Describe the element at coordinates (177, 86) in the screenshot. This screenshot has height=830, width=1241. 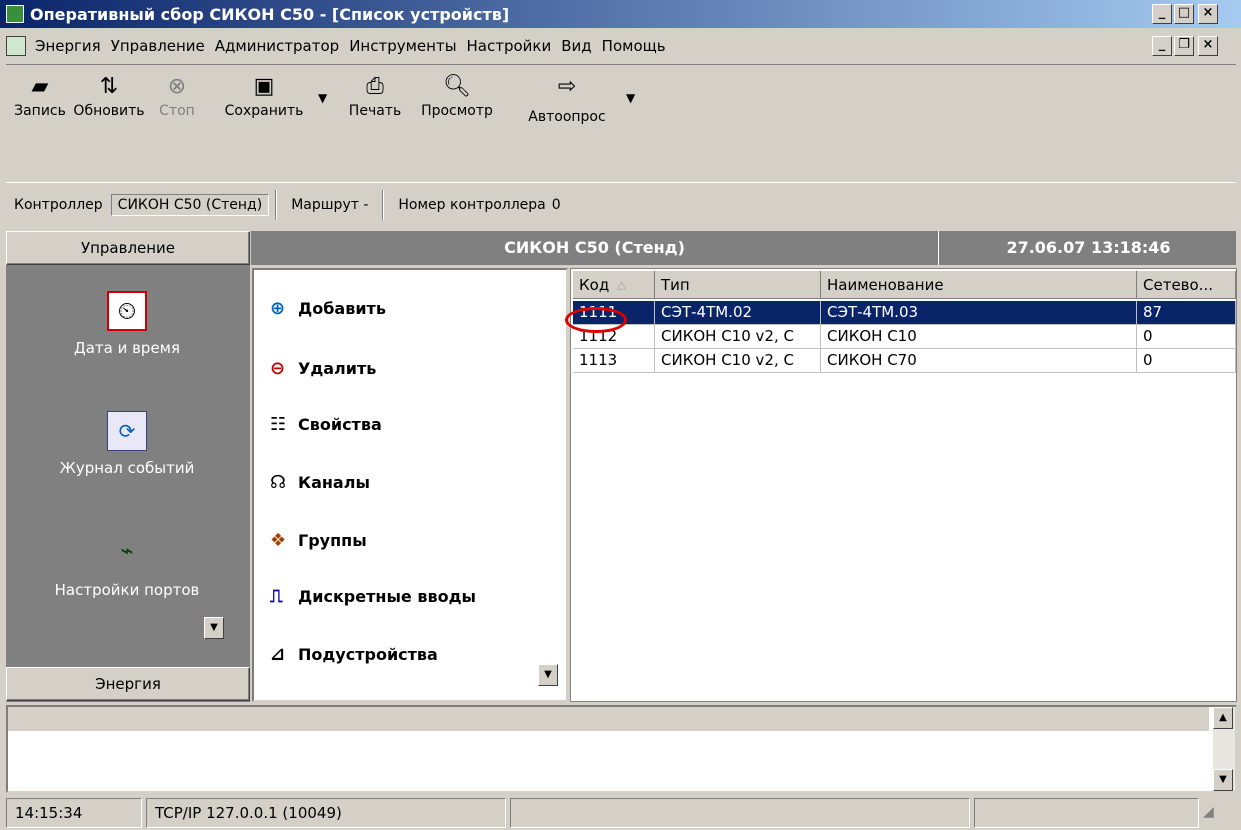
I see `stop-icon: ⊗` at that location.